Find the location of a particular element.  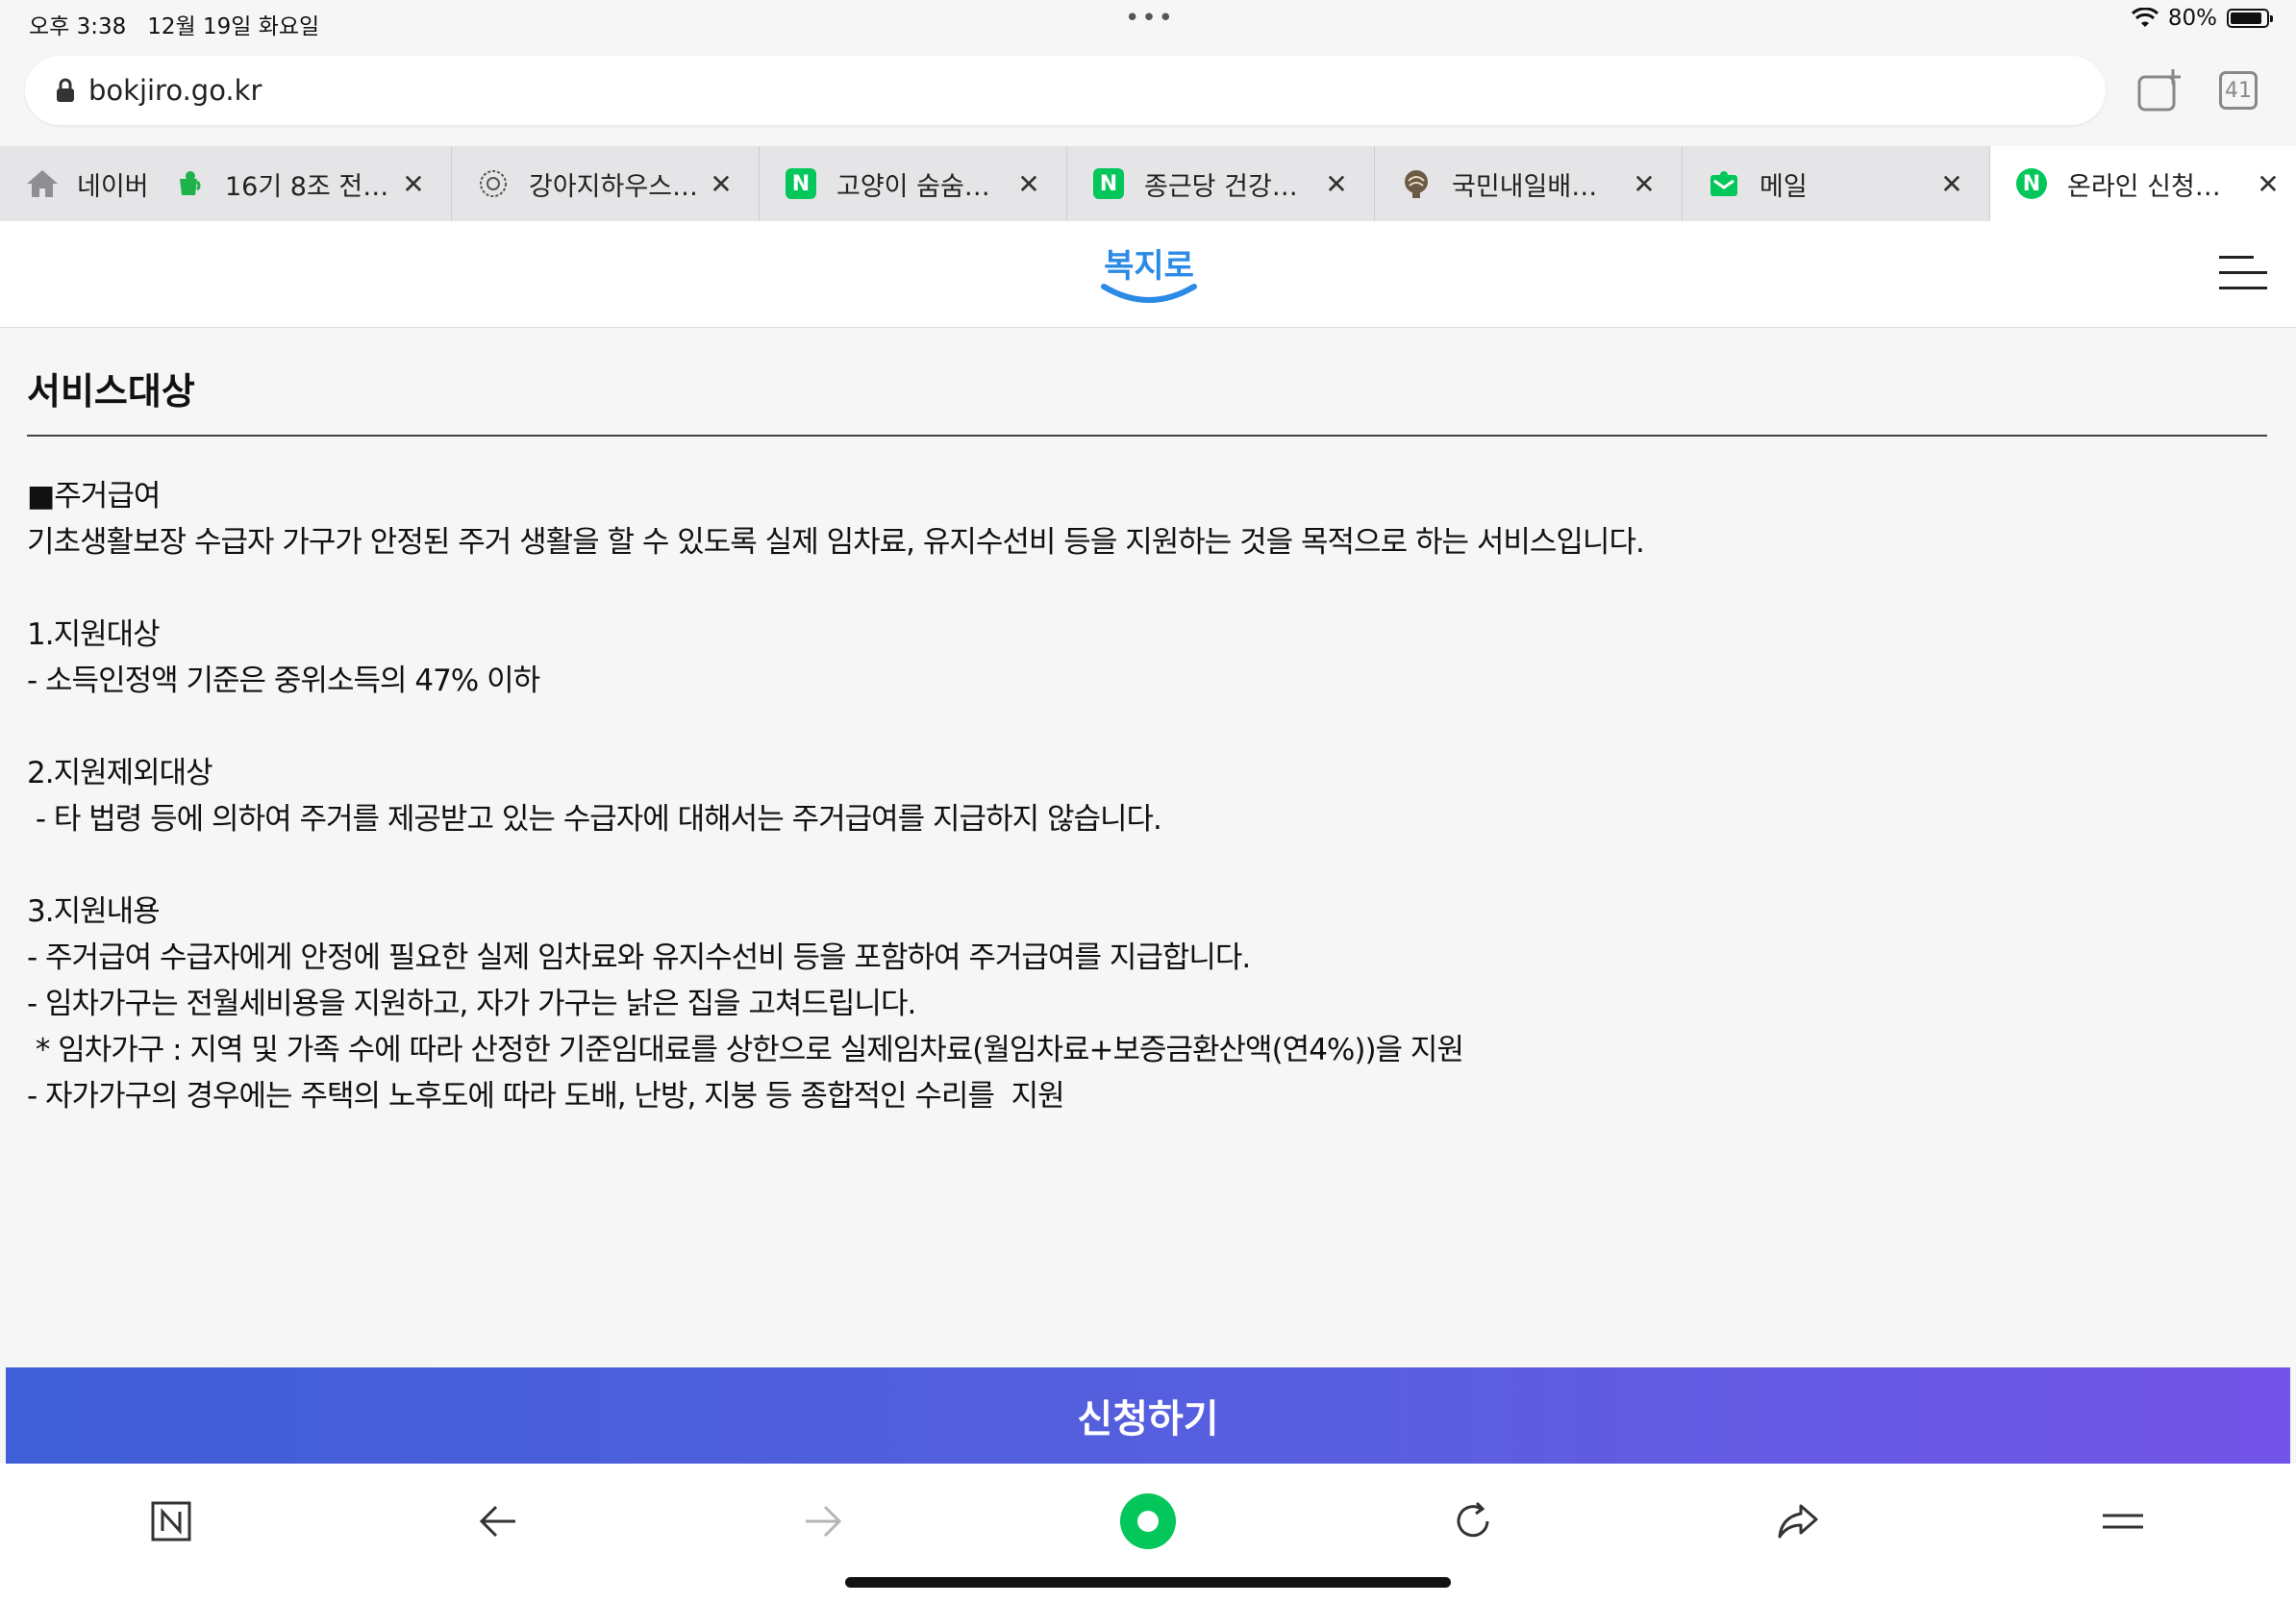

status-date: 12월 19일 화요일 is located at coordinates (233, 26).